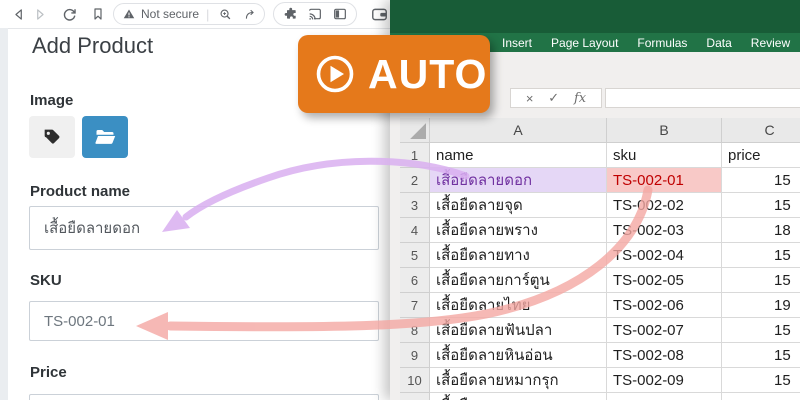  I want to click on sheet-row: 10 เสื้อยืดลายหมากรุก TS-002-09 15, so click(600, 380).